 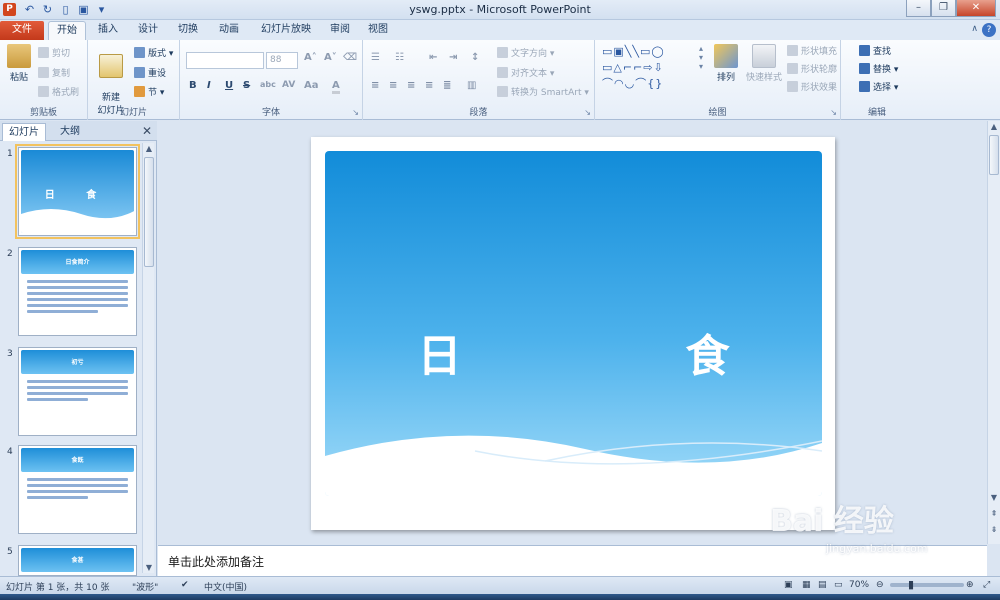 What do you see at coordinates (812, 50) in the screenshot?
I see `shape-fill-button: 形状填充` at bounding box center [812, 50].